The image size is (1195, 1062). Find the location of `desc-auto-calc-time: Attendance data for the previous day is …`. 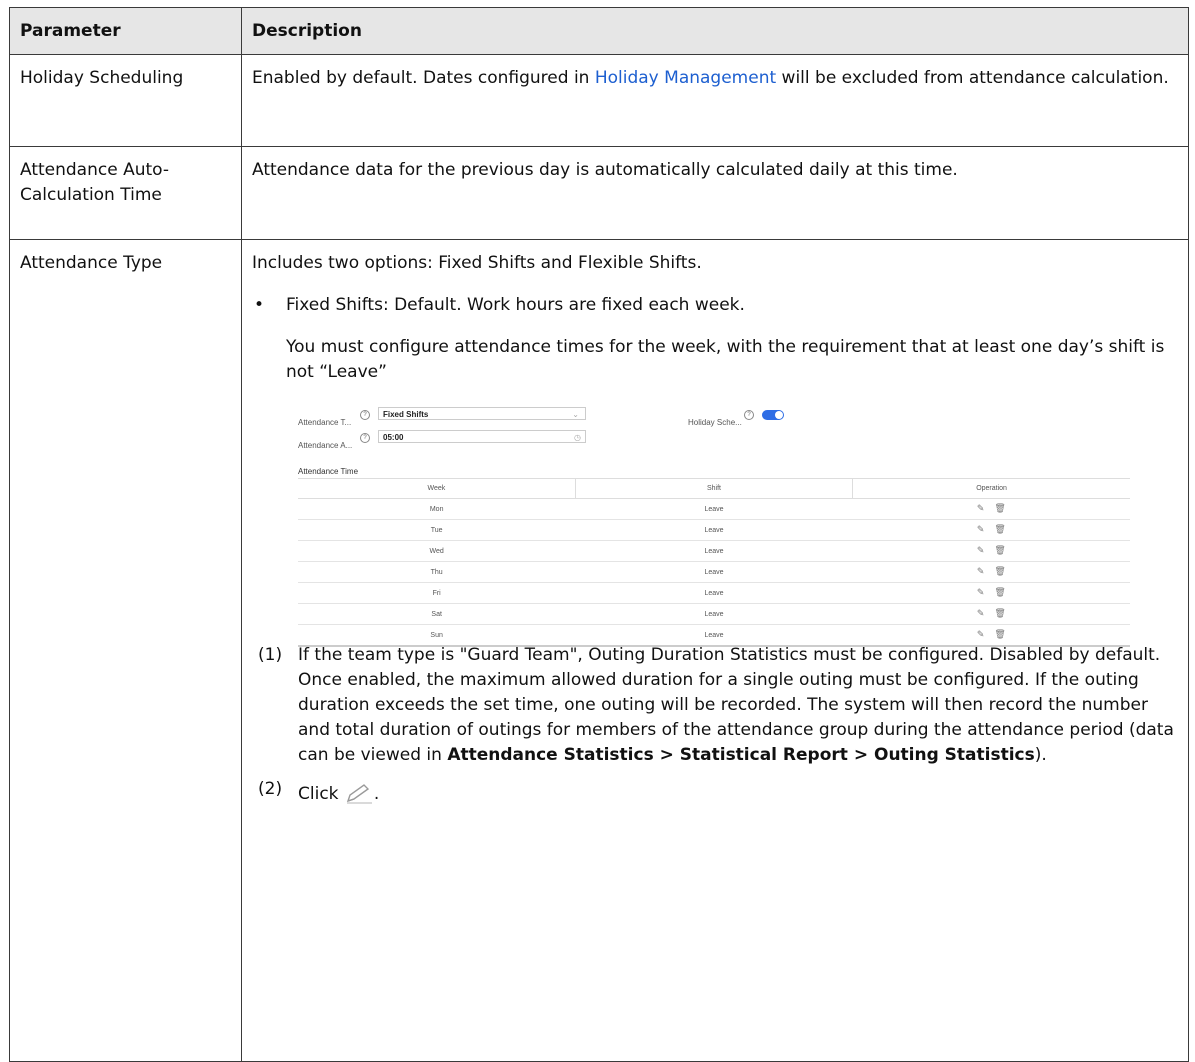

desc-auto-calc-time: Attendance data for the previous day is … is located at coordinates (715, 193).